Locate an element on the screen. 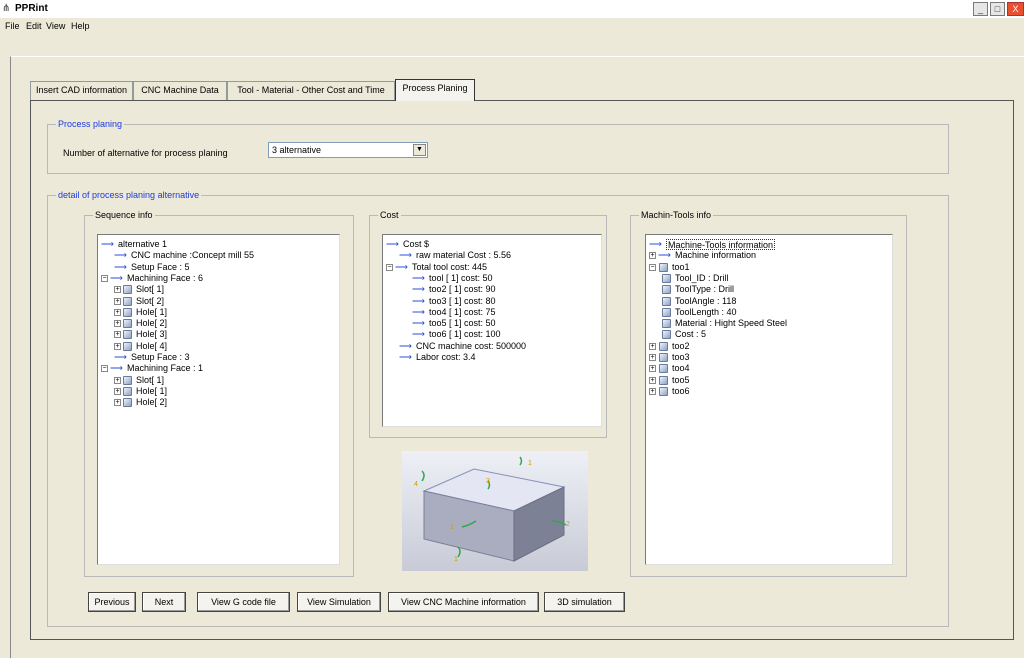 This screenshot has height=658, width=1024. cost-tree-item: tool [ 1] cost: 50 is located at coordinates (461, 278).